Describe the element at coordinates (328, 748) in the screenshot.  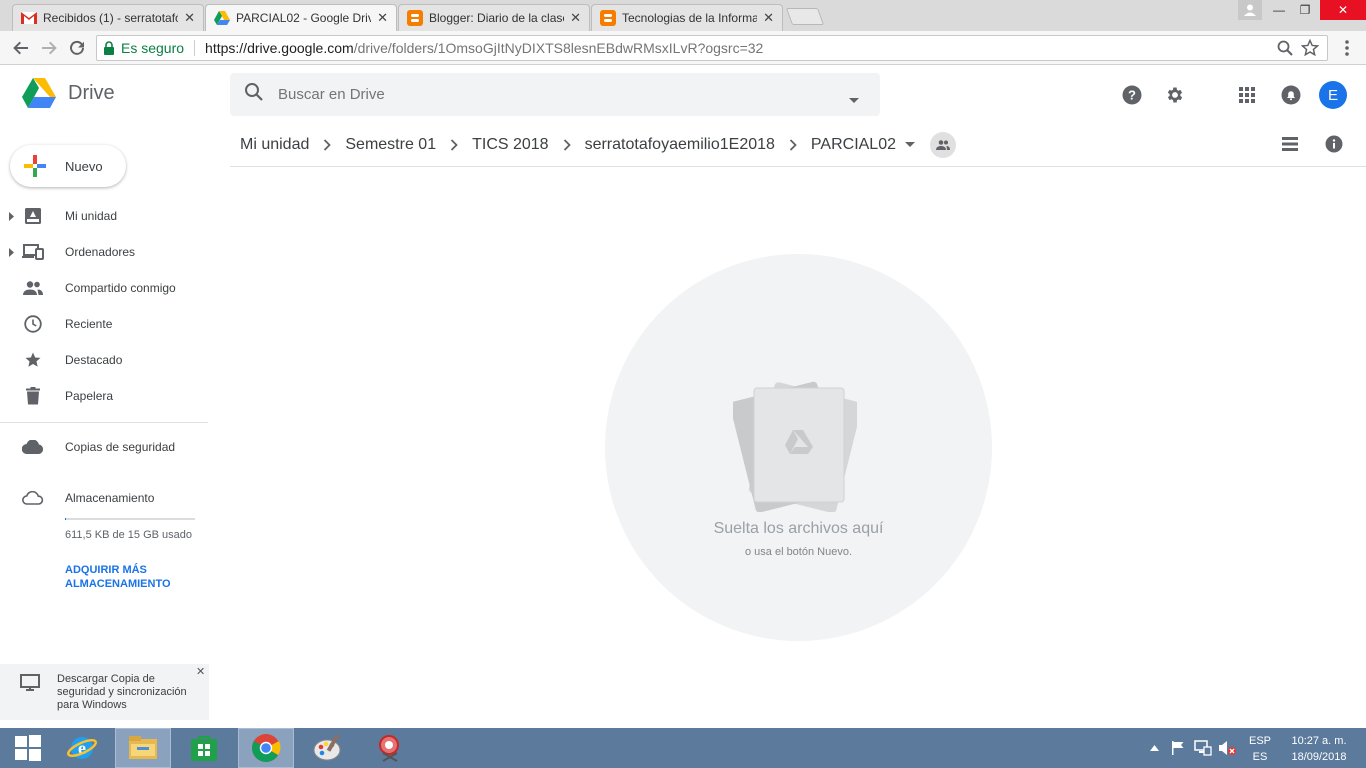
I see `paint-icon` at that location.